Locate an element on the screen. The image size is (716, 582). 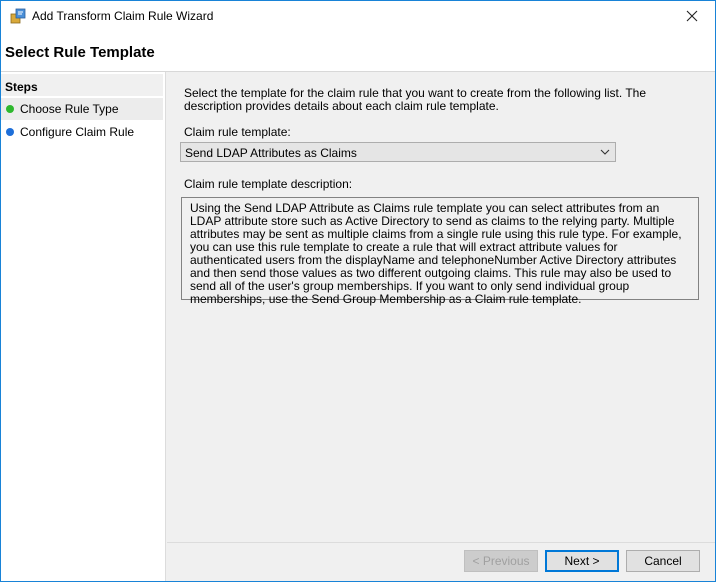
steps-heading: Steps is located at coordinates (82, 85).